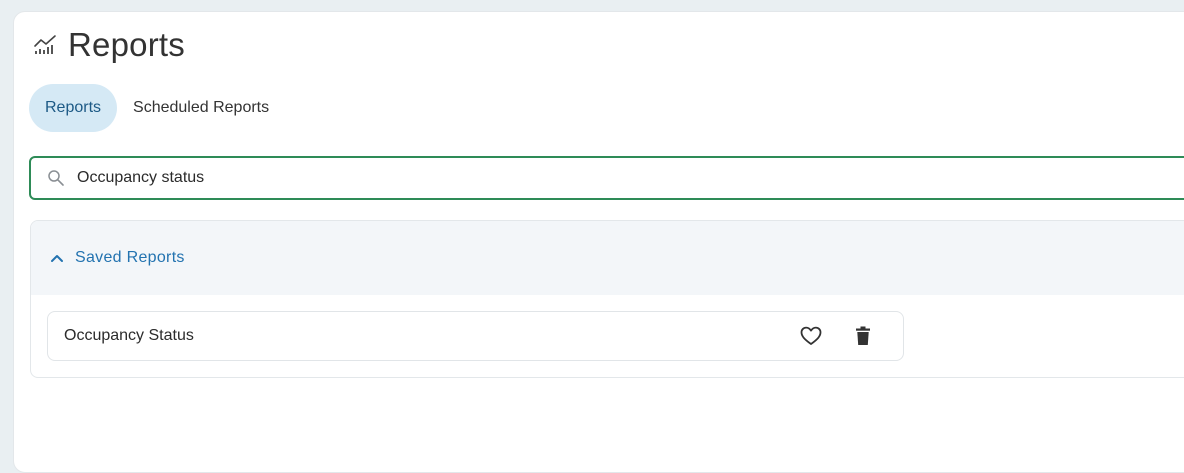 This screenshot has width=1184, height=473. What do you see at coordinates (475, 336) in the screenshot?
I see `saved-report-item: Occupancy Status` at bounding box center [475, 336].